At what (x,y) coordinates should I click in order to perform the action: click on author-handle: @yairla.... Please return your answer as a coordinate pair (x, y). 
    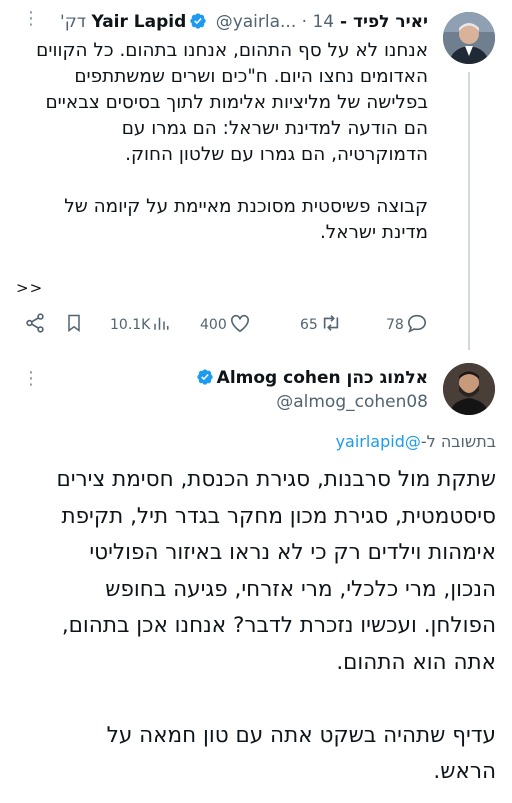
    Looking at the image, I should click on (256, 22).